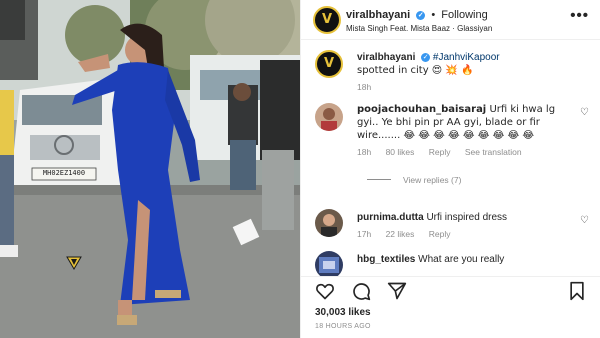 Image resolution: width=600 pixels, height=338 pixels. What do you see at coordinates (415, 70) in the screenshot?
I see `caption-text: spotted in city 😍 💥 🔥` at bounding box center [415, 70].